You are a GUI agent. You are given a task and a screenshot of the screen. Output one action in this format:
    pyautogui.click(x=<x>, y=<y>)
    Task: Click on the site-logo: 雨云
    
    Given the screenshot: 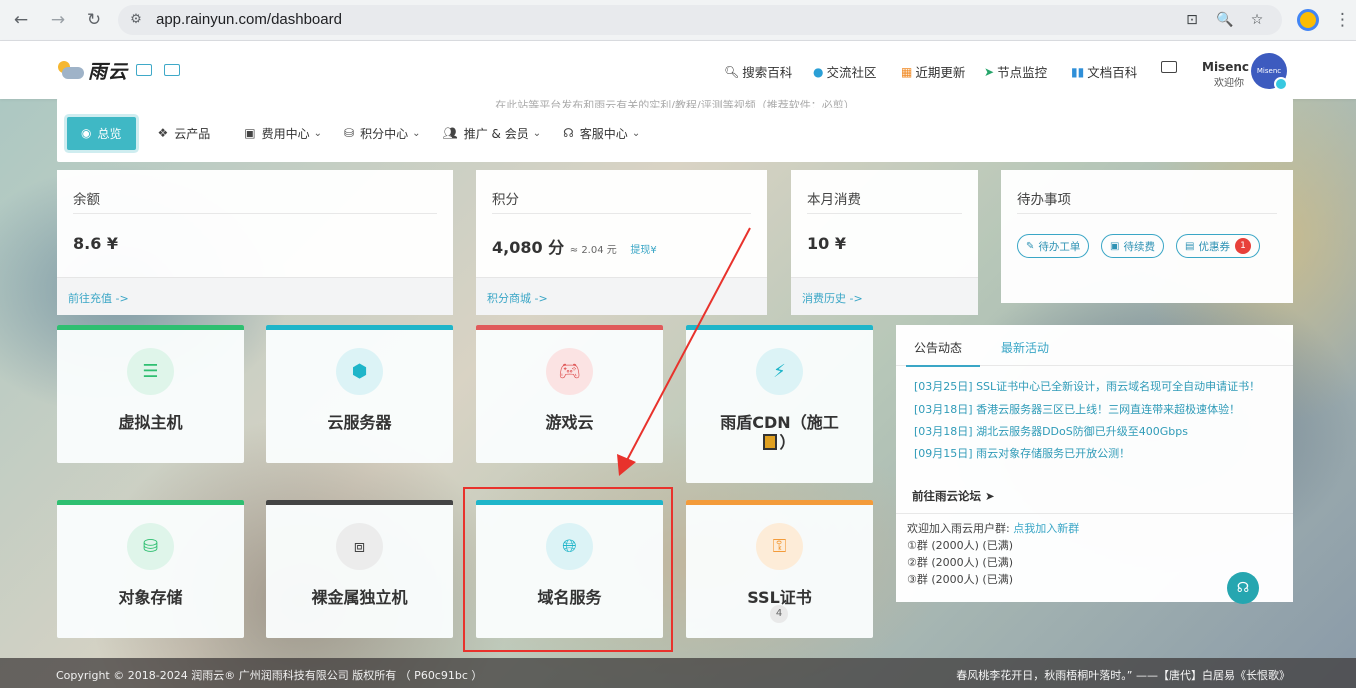 What is the action you would take?
    pyautogui.click(x=118, y=70)
    